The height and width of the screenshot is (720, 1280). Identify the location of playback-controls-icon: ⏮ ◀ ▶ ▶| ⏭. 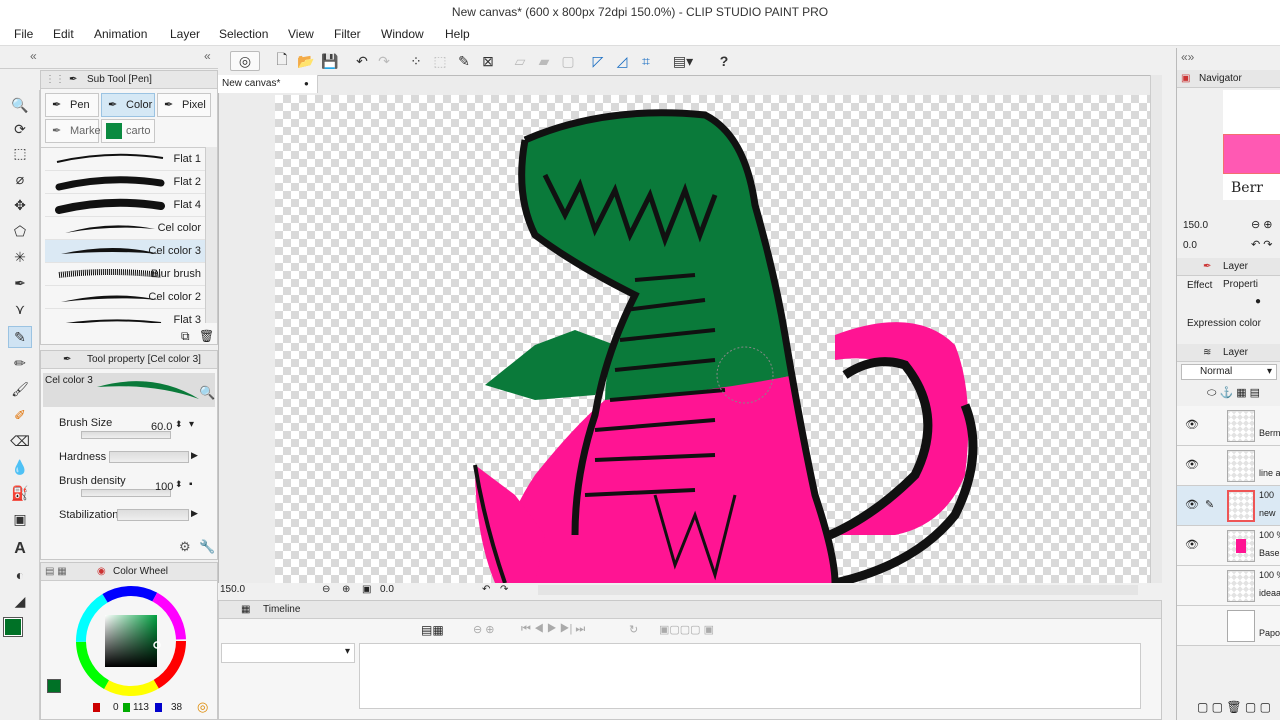
(553, 629).